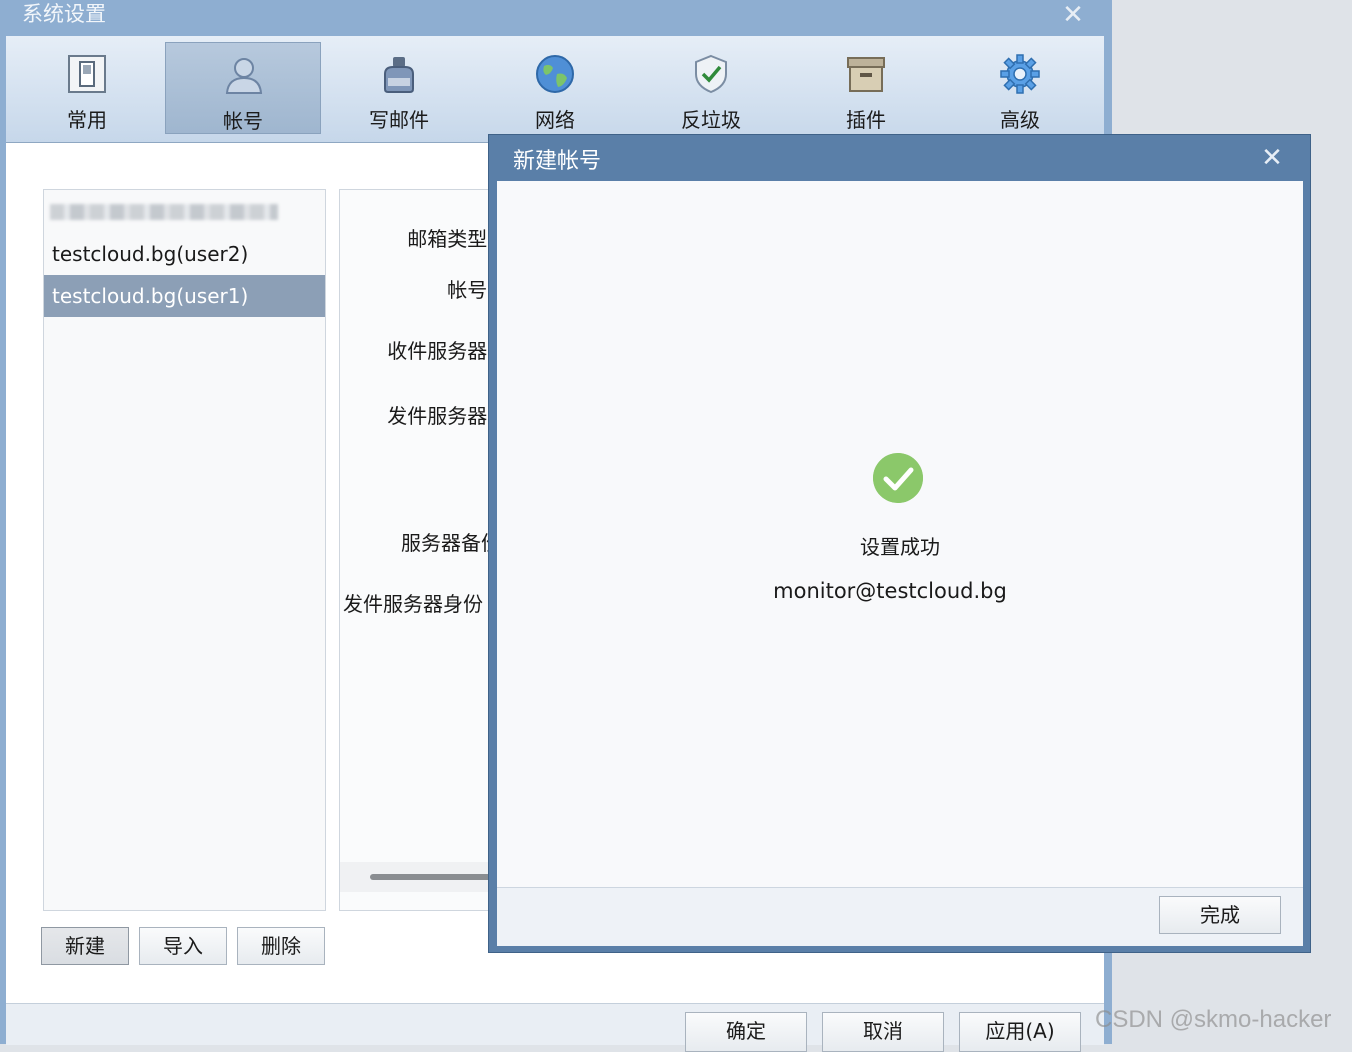 The width and height of the screenshot is (1352, 1052). What do you see at coordinates (440, 416) in the screenshot?
I see `outgoing-server-label: 发件服务器:` at bounding box center [440, 416].